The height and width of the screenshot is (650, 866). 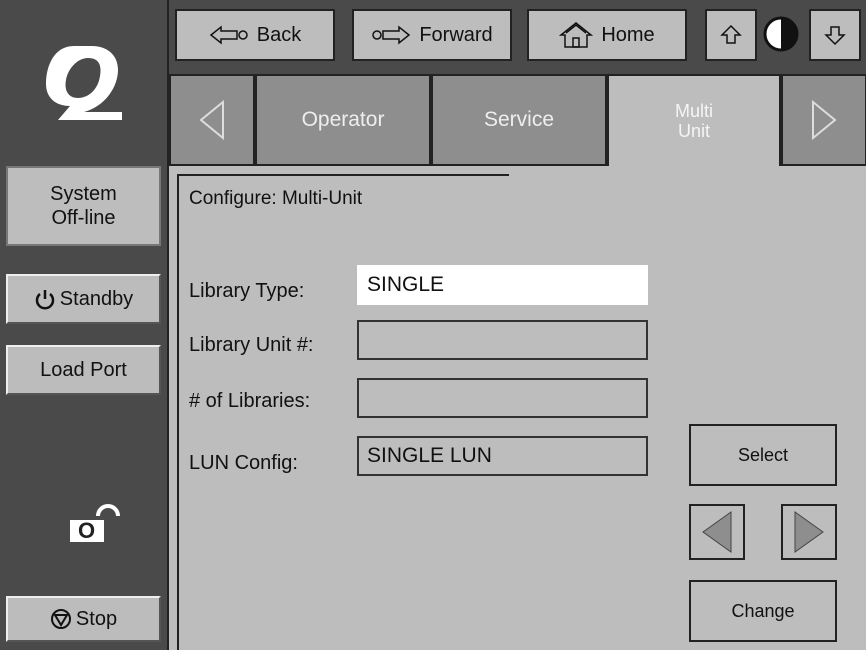 What do you see at coordinates (60, 619) in the screenshot?
I see `stop-icon` at bounding box center [60, 619].